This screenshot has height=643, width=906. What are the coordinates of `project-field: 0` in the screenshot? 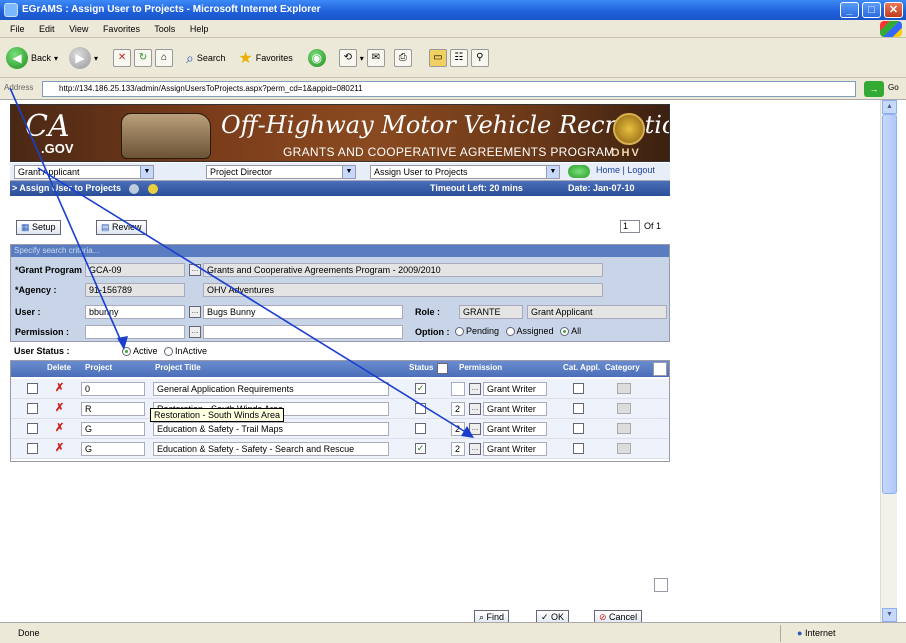 It's located at (113, 389).